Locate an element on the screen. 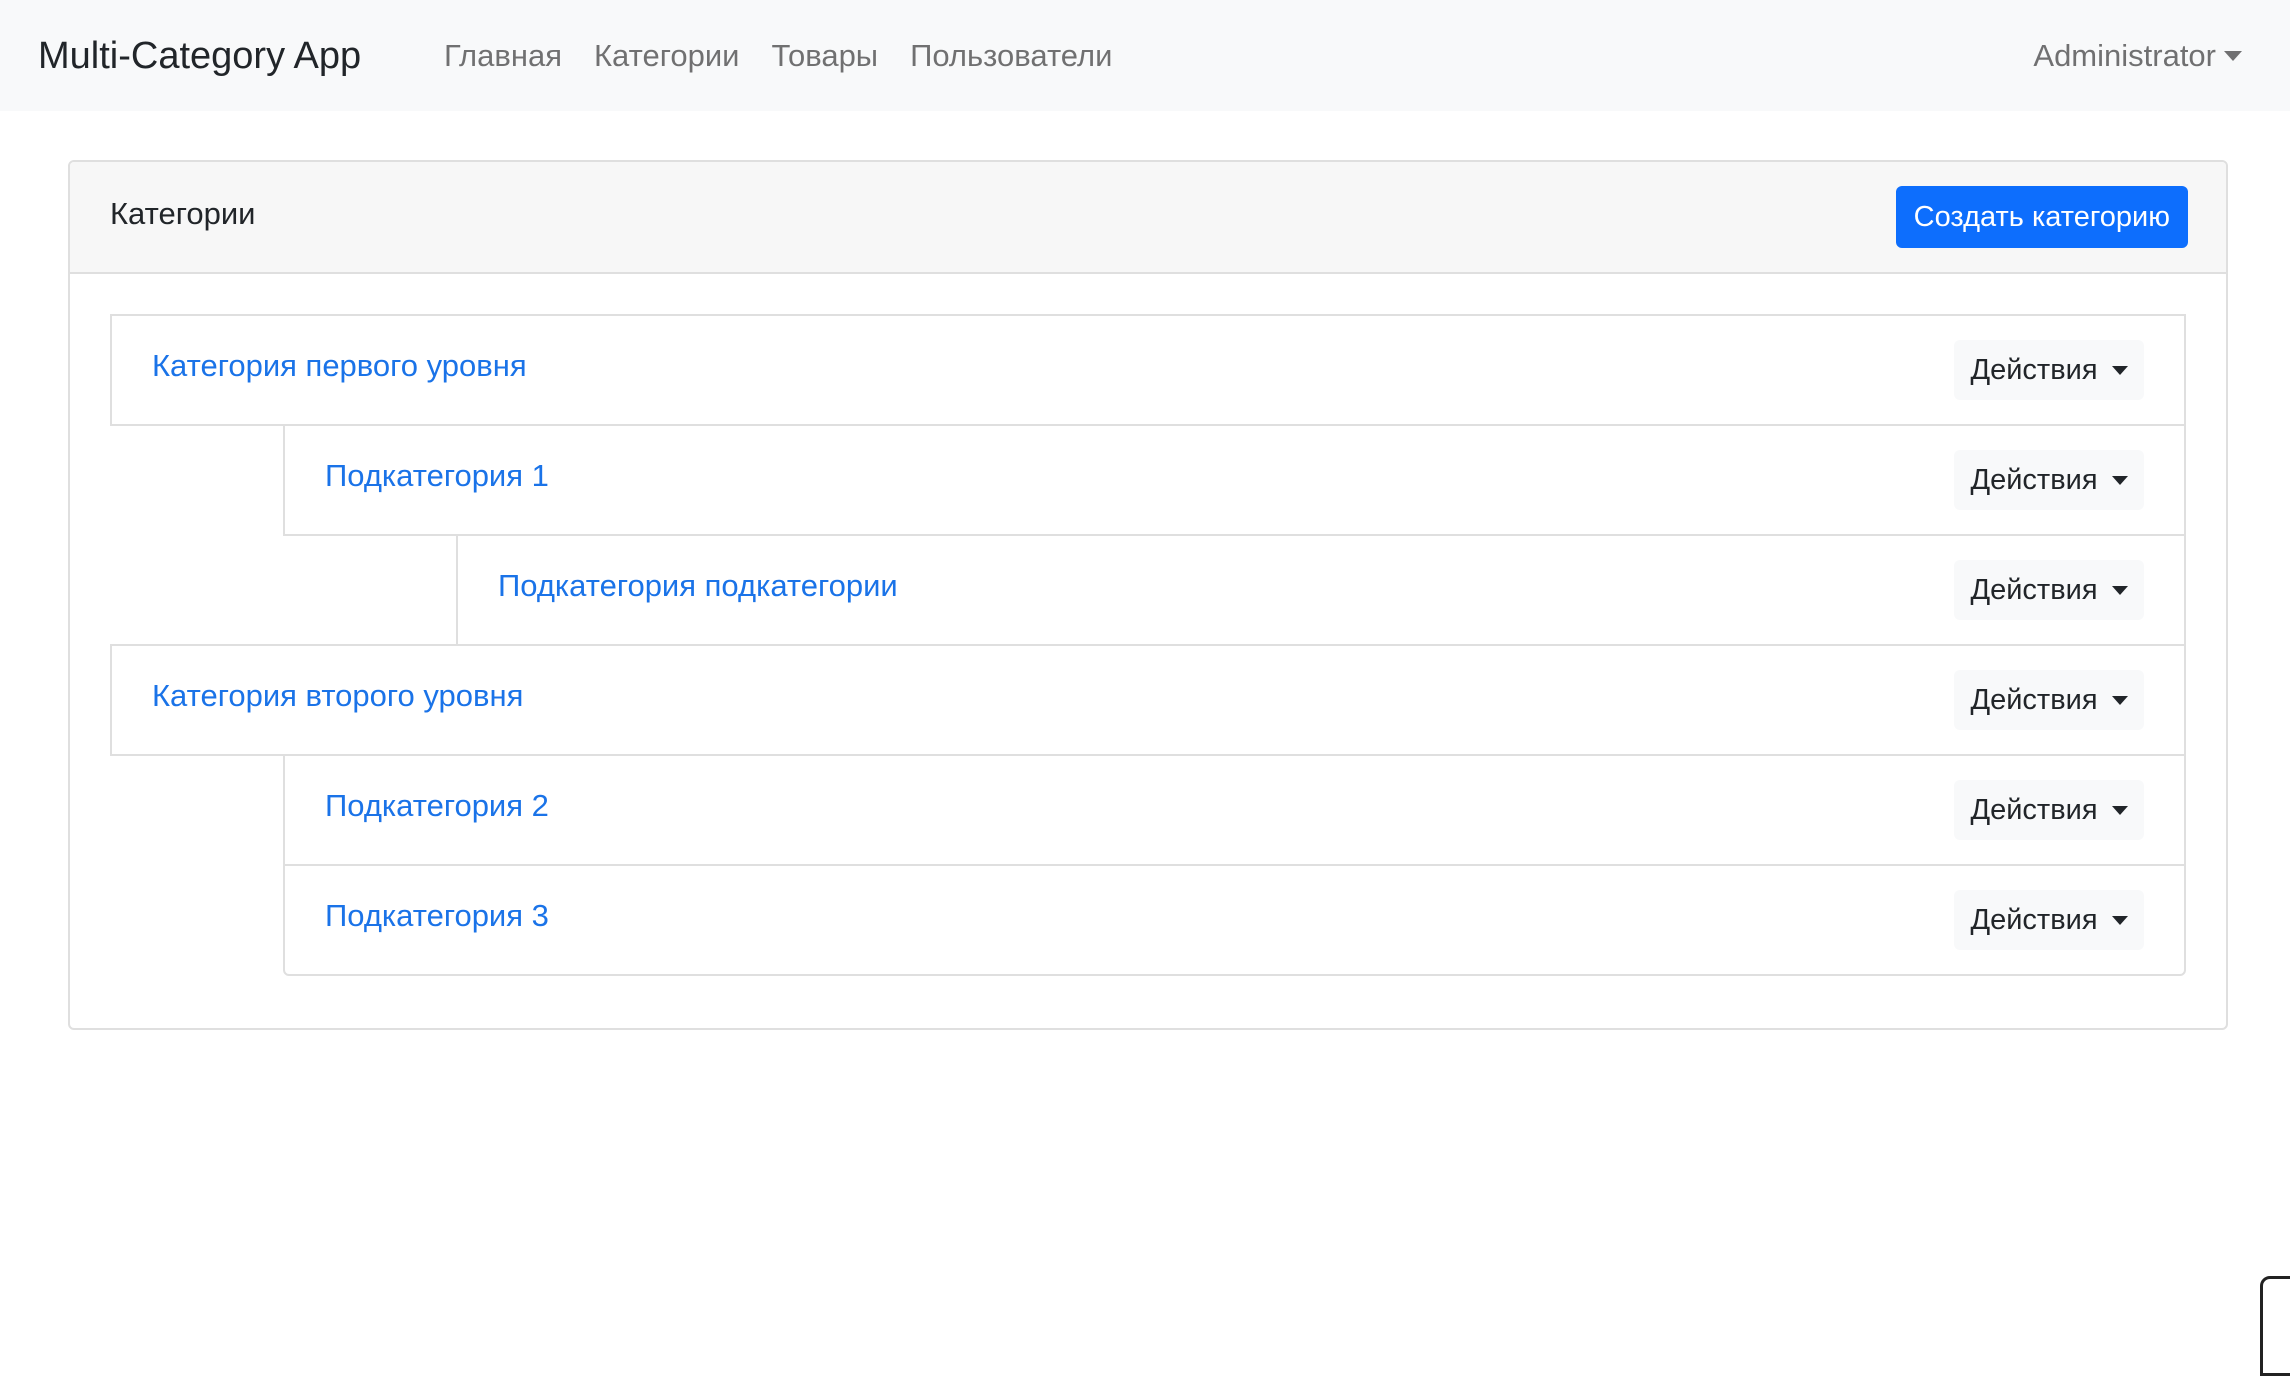 The width and height of the screenshot is (2290, 1376). card-header: Категории Создать категорию is located at coordinates (1148, 218).